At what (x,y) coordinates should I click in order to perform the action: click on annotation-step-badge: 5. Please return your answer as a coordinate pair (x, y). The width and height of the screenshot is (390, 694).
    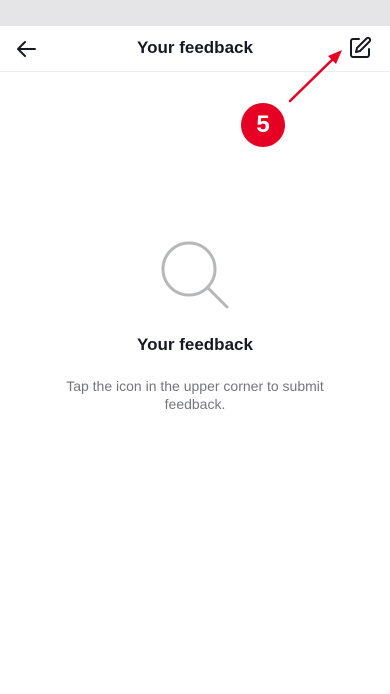
    Looking at the image, I should click on (263, 125).